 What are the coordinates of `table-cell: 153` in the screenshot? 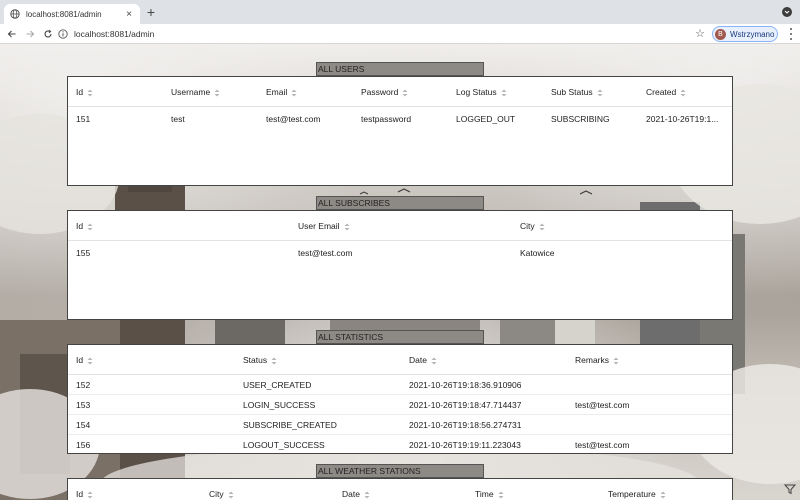 It's located at (83, 405).